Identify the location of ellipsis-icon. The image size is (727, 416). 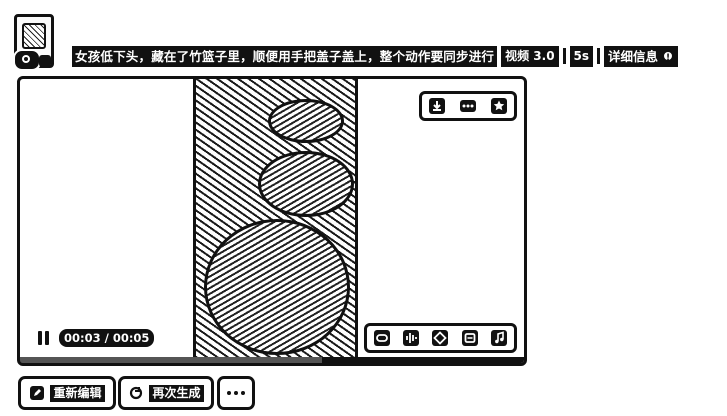
(236, 393).